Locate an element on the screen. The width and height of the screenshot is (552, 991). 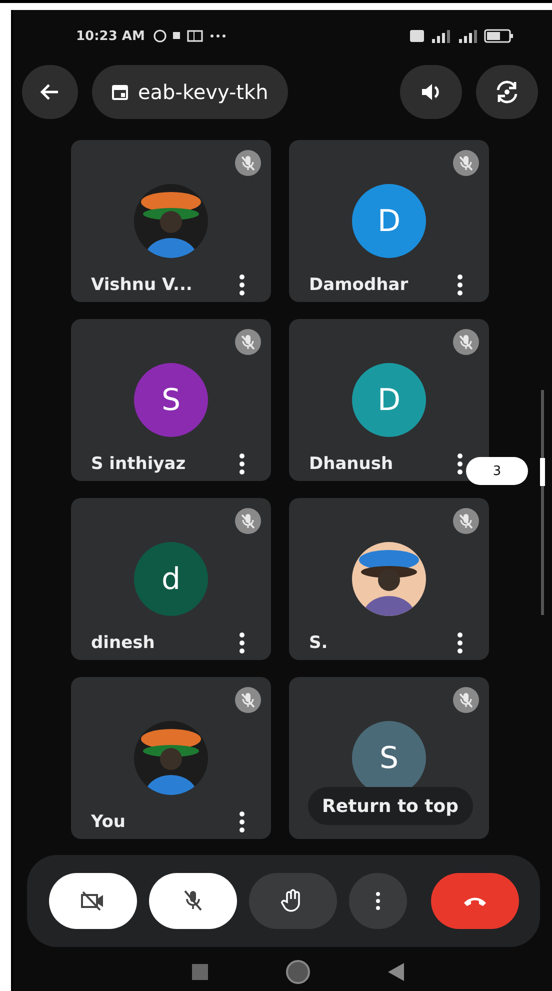
scroll-thumb is located at coordinates (542, 472).